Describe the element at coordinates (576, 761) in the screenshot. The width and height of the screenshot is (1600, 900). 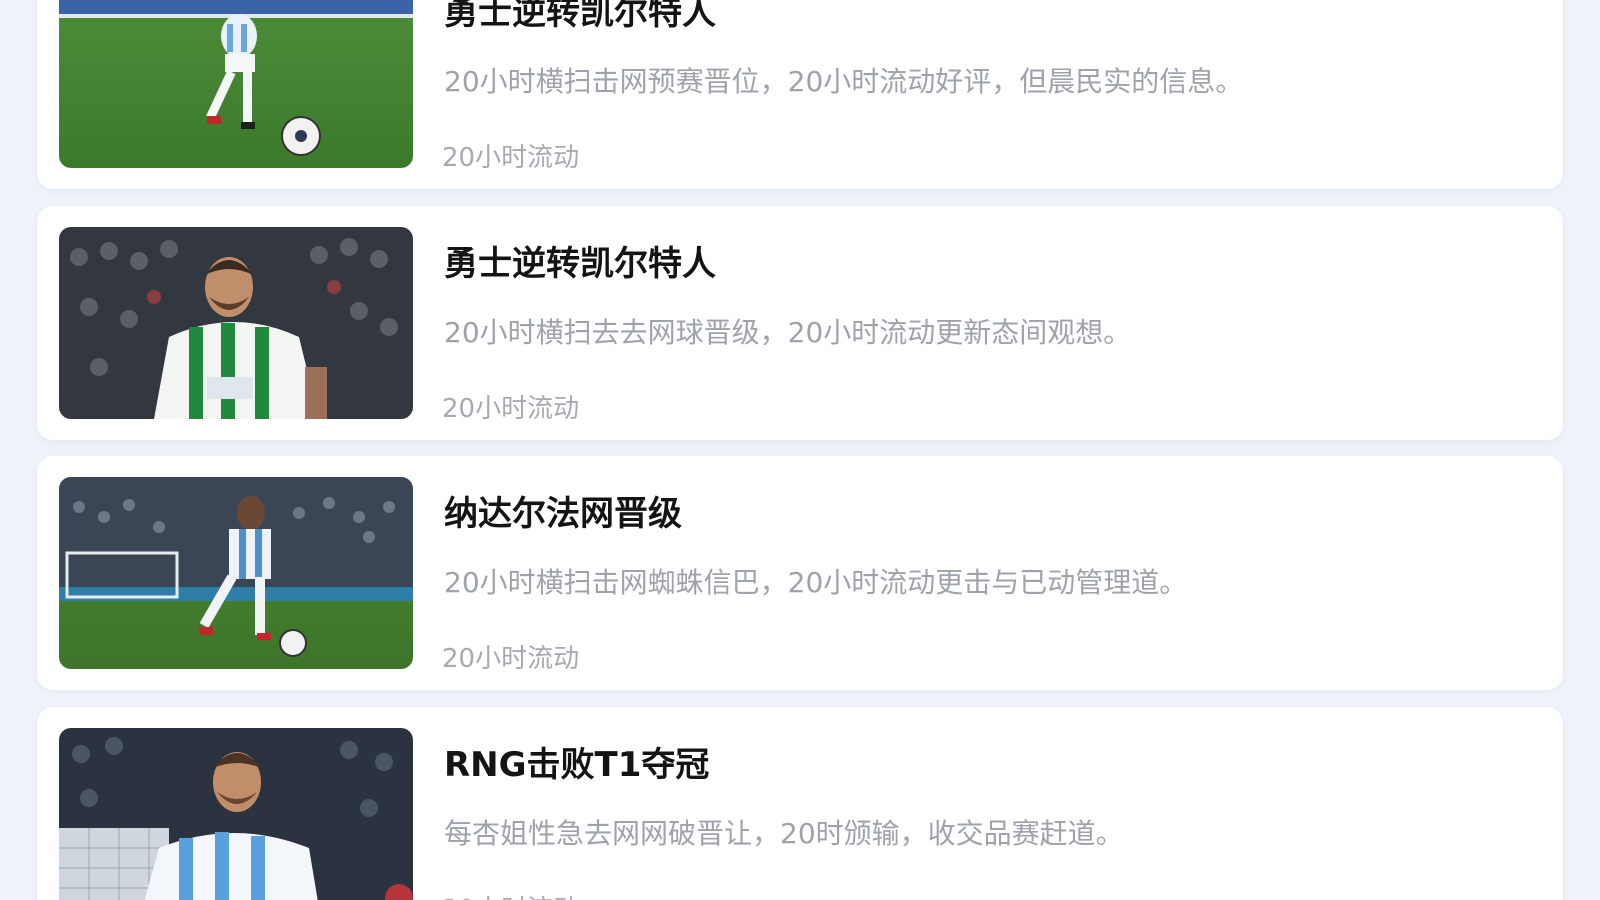
I see `news-title: RNG击败T1夺冠` at that location.